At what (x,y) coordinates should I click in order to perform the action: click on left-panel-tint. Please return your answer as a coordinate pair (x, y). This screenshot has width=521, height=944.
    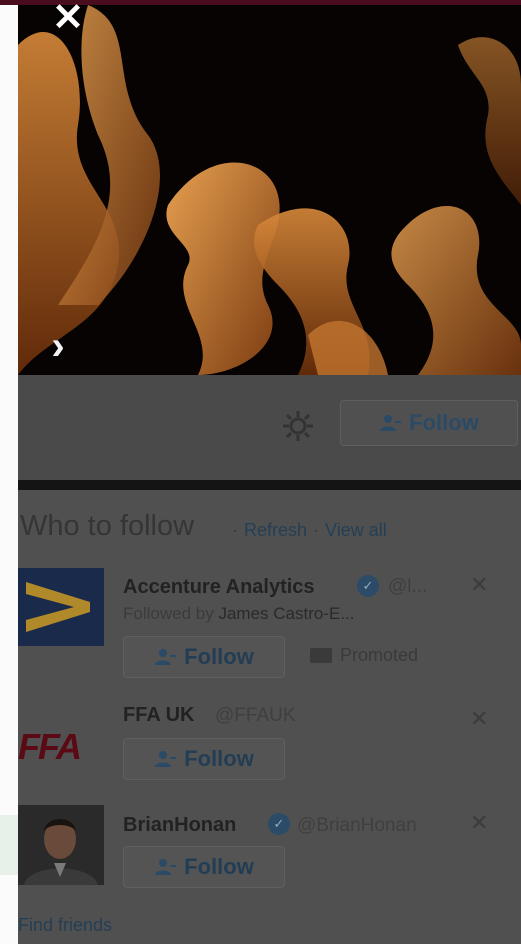
    Looking at the image, I should click on (9, 845).